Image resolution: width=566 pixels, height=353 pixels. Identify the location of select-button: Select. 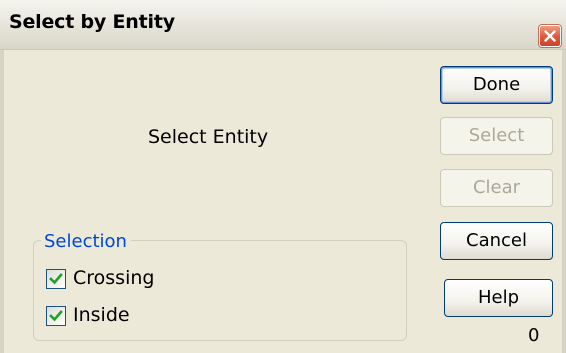
(496, 136).